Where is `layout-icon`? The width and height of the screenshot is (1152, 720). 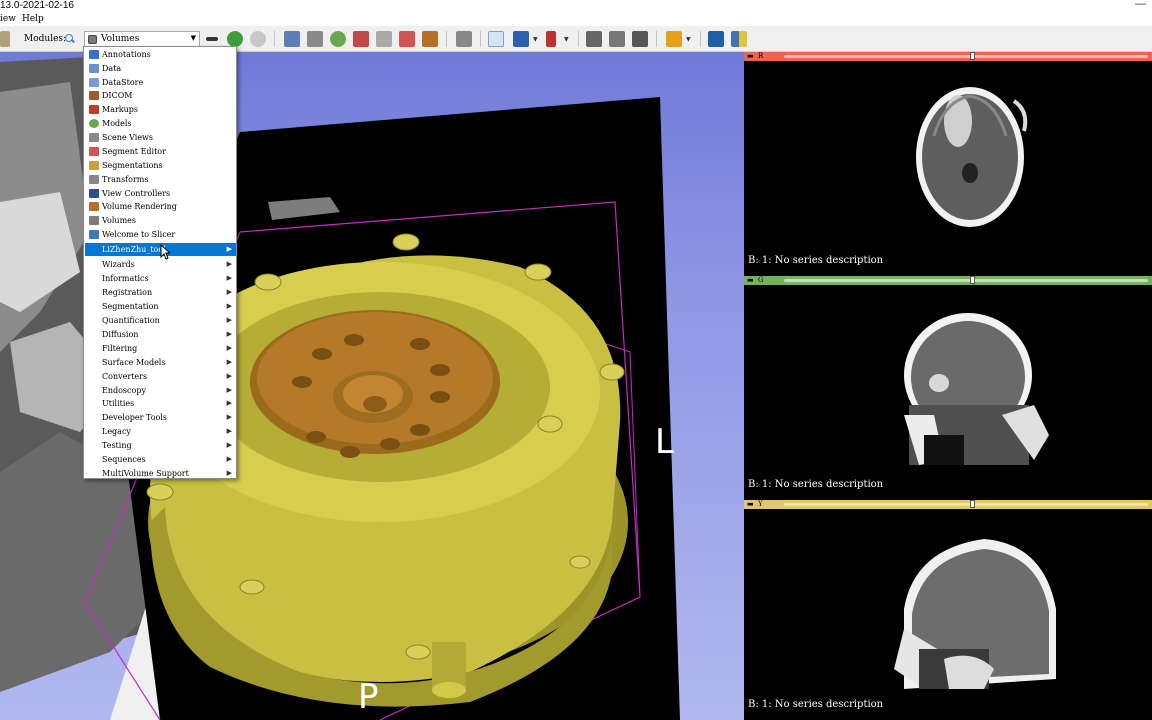
layout-icon is located at coordinates (464, 39).